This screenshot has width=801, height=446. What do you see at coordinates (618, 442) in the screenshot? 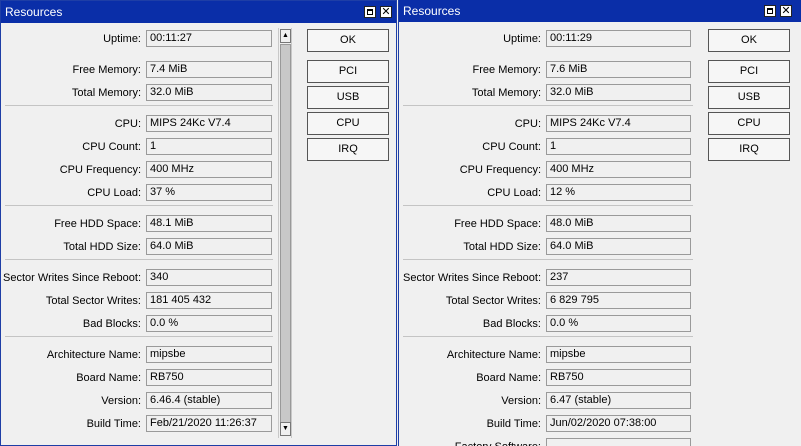
I see `field-value` at bounding box center [618, 442].